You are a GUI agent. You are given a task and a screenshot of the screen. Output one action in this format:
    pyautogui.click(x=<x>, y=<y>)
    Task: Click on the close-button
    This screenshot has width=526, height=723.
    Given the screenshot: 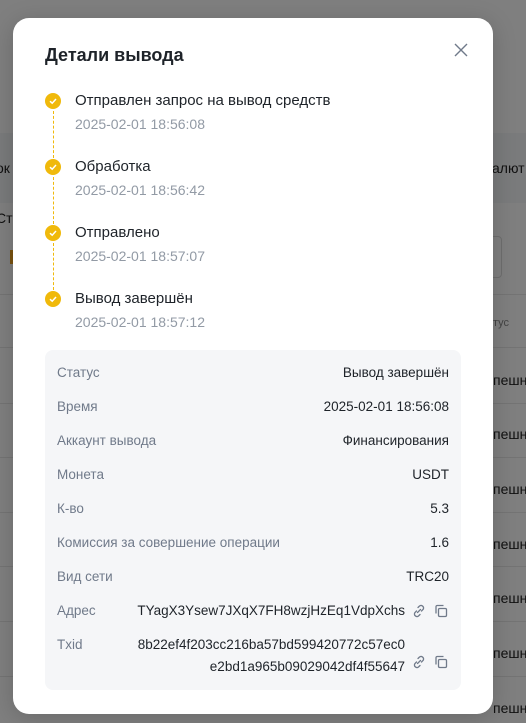 What is the action you would take?
    pyautogui.click(x=461, y=50)
    